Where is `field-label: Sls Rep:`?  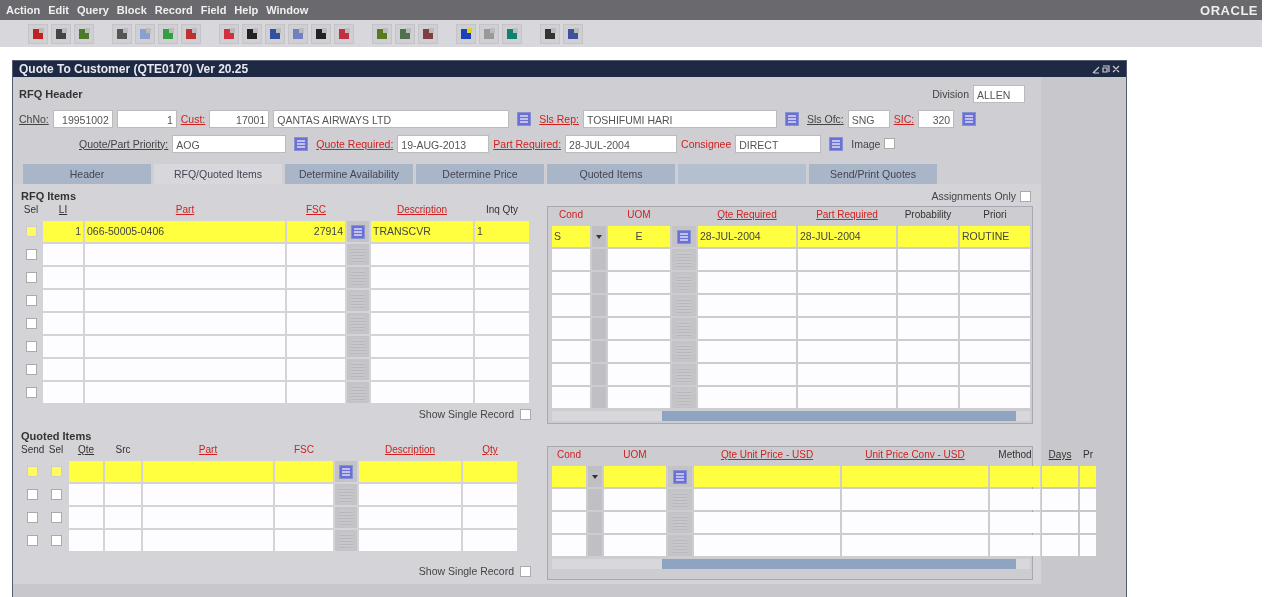
field-label: Sls Rep: is located at coordinates (559, 118).